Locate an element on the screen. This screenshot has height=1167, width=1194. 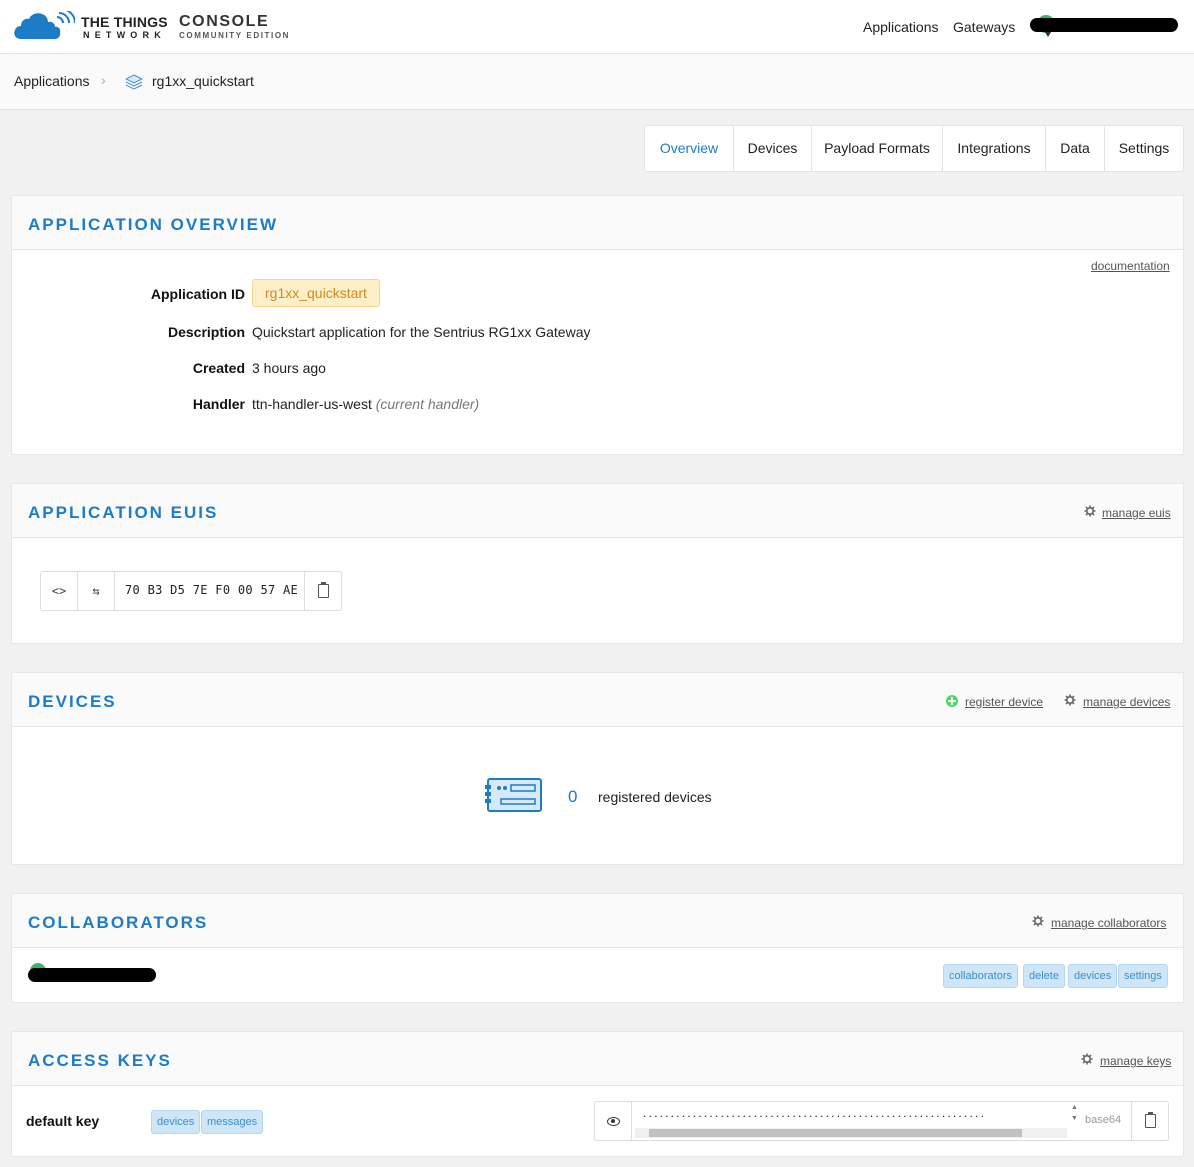
description-label: Description is located at coordinates (206, 332).